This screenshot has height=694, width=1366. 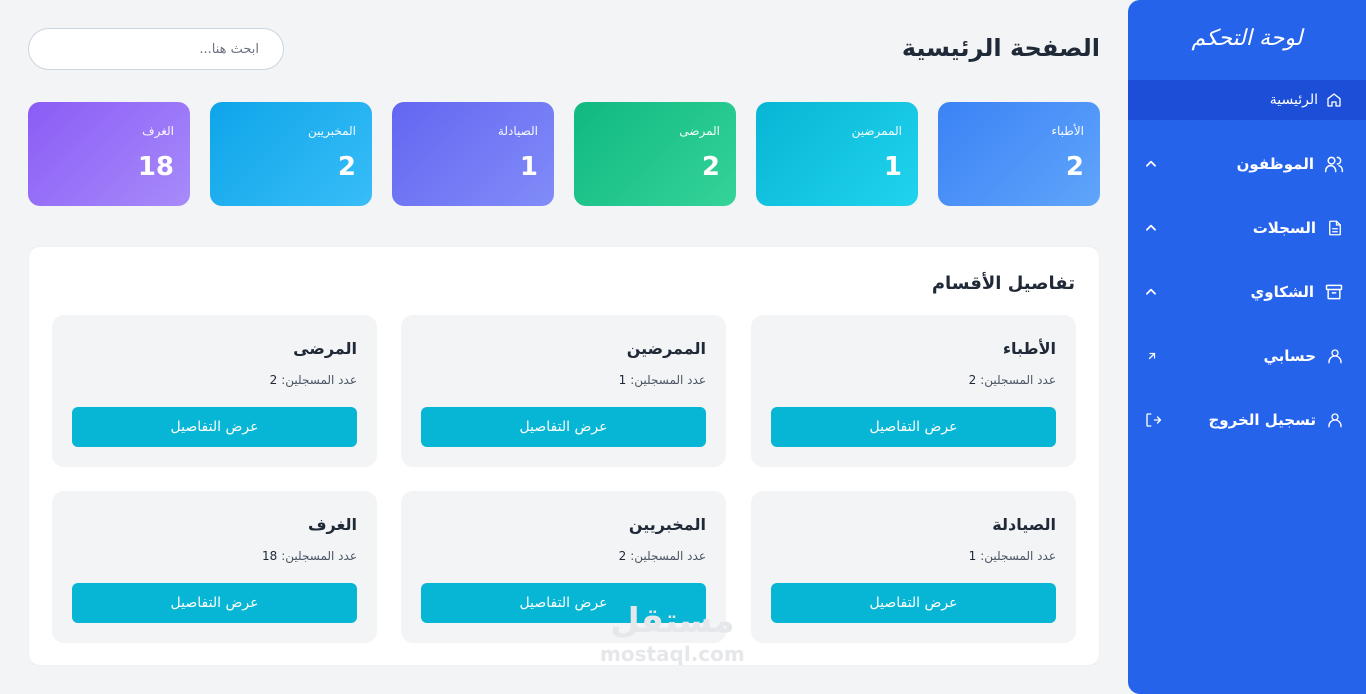 What do you see at coordinates (563, 391) in the screenshot?
I see `department-card-nurses: الممرضين عدد المسجلين: 1 عرض التفاصيل` at bounding box center [563, 391].